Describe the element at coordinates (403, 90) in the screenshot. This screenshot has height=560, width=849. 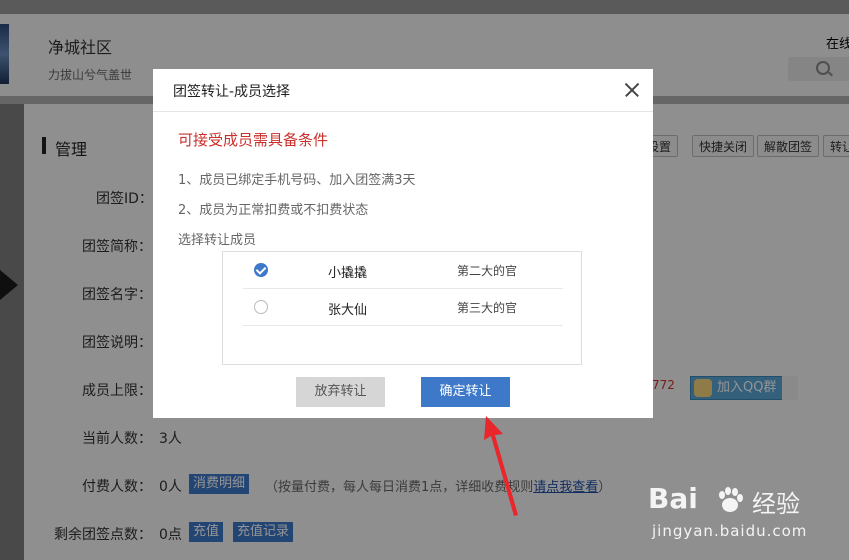
I see `dialog-header: 团签转让-成员选择` at that location.